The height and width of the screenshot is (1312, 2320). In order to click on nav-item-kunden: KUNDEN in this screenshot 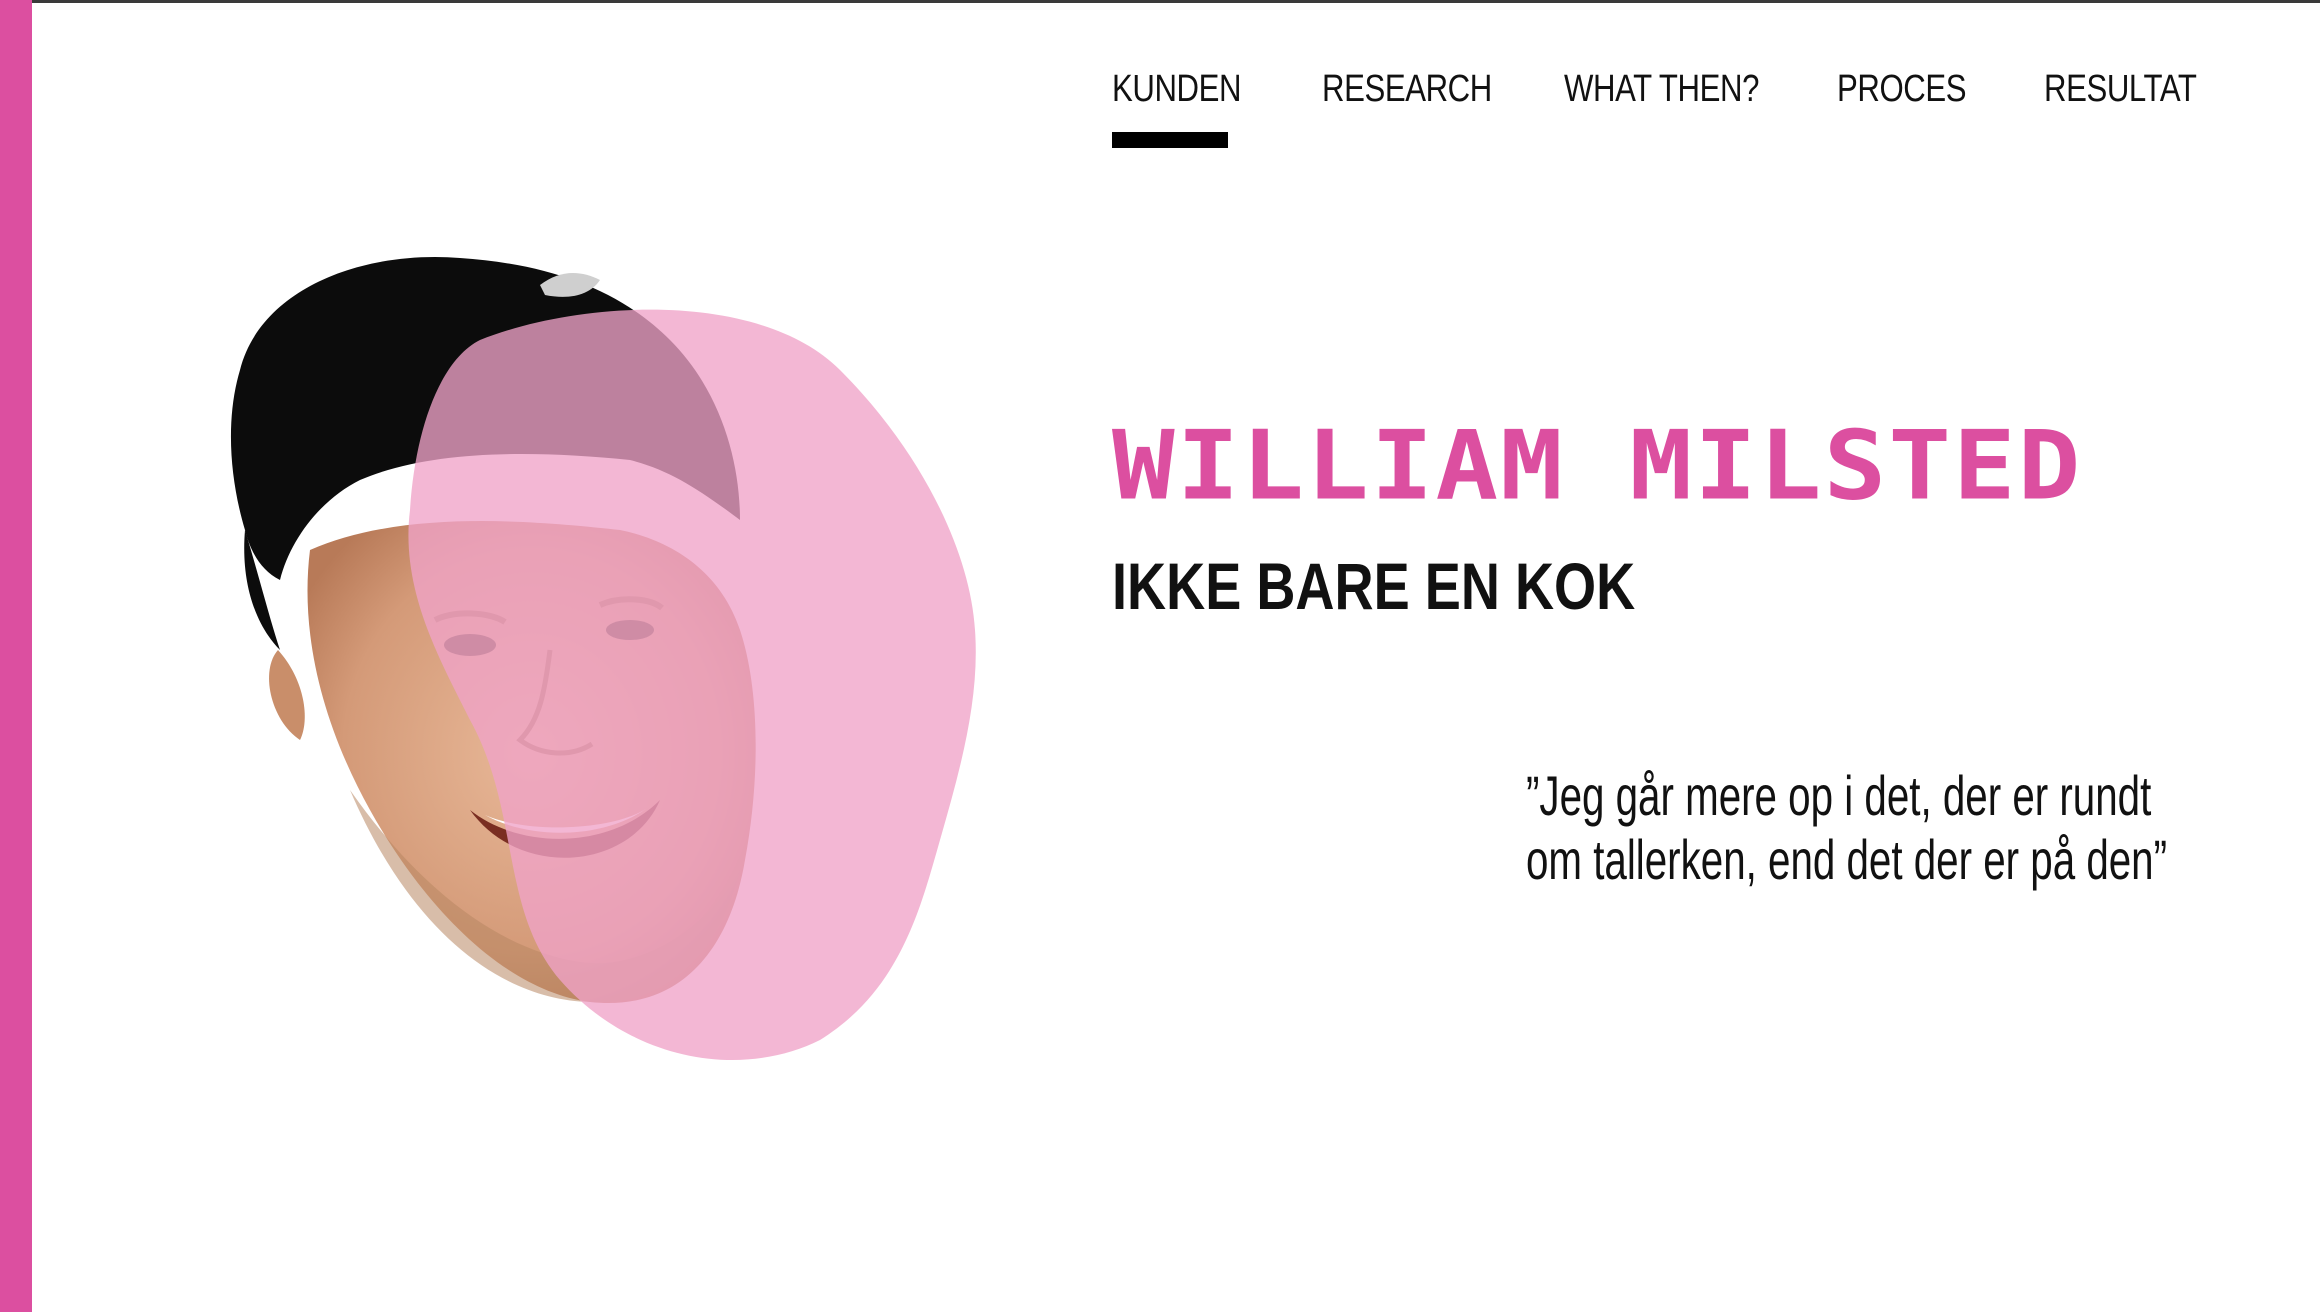, I will do `click(1177, 89)`.